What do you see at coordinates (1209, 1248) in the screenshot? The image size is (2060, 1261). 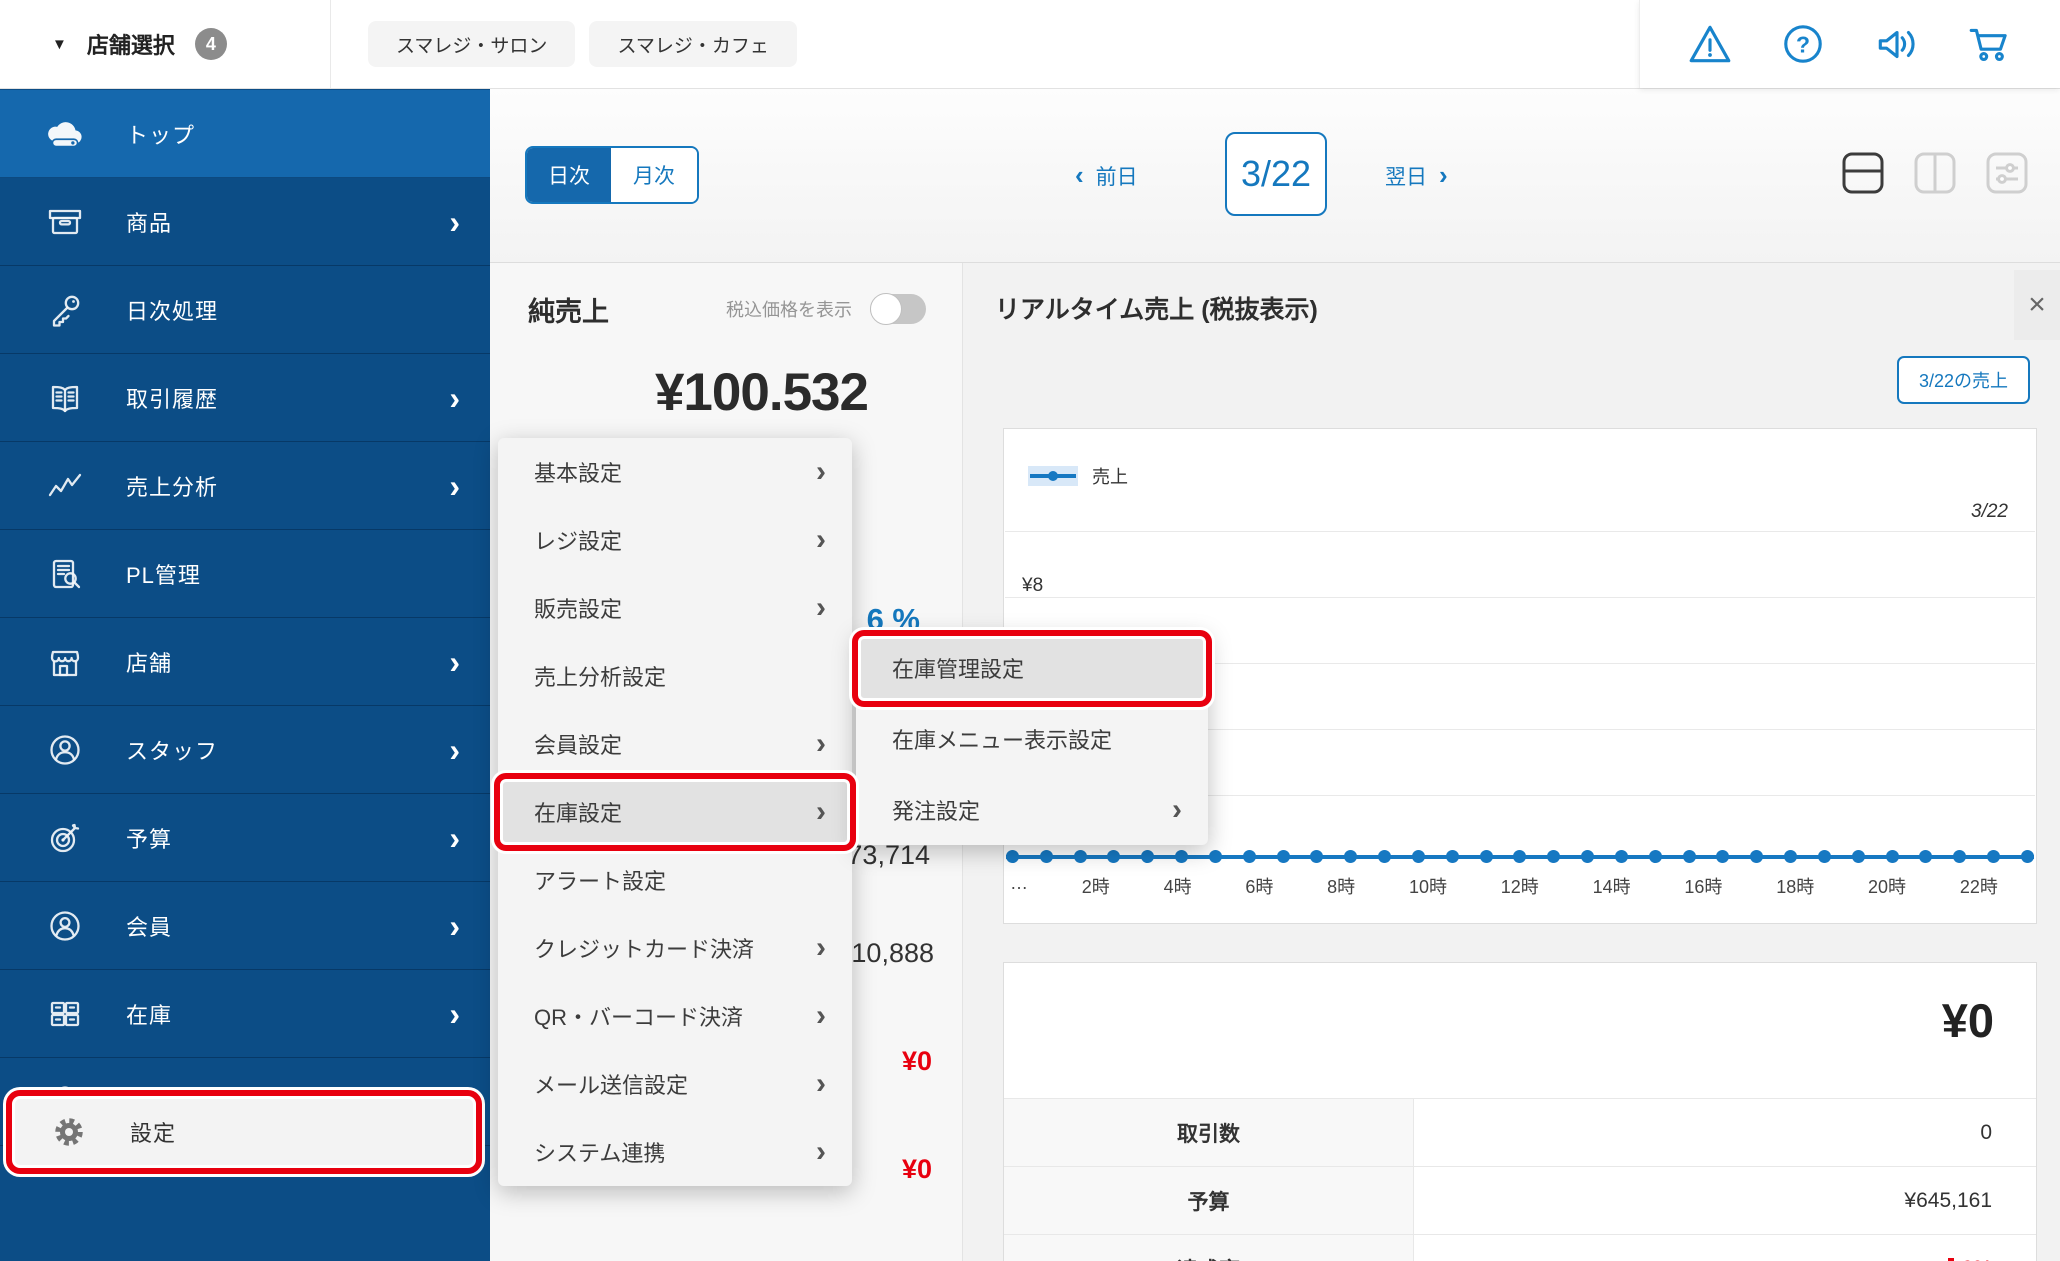 I see `summary-row-label: 達成率` at bounding box center [1209, 1248].